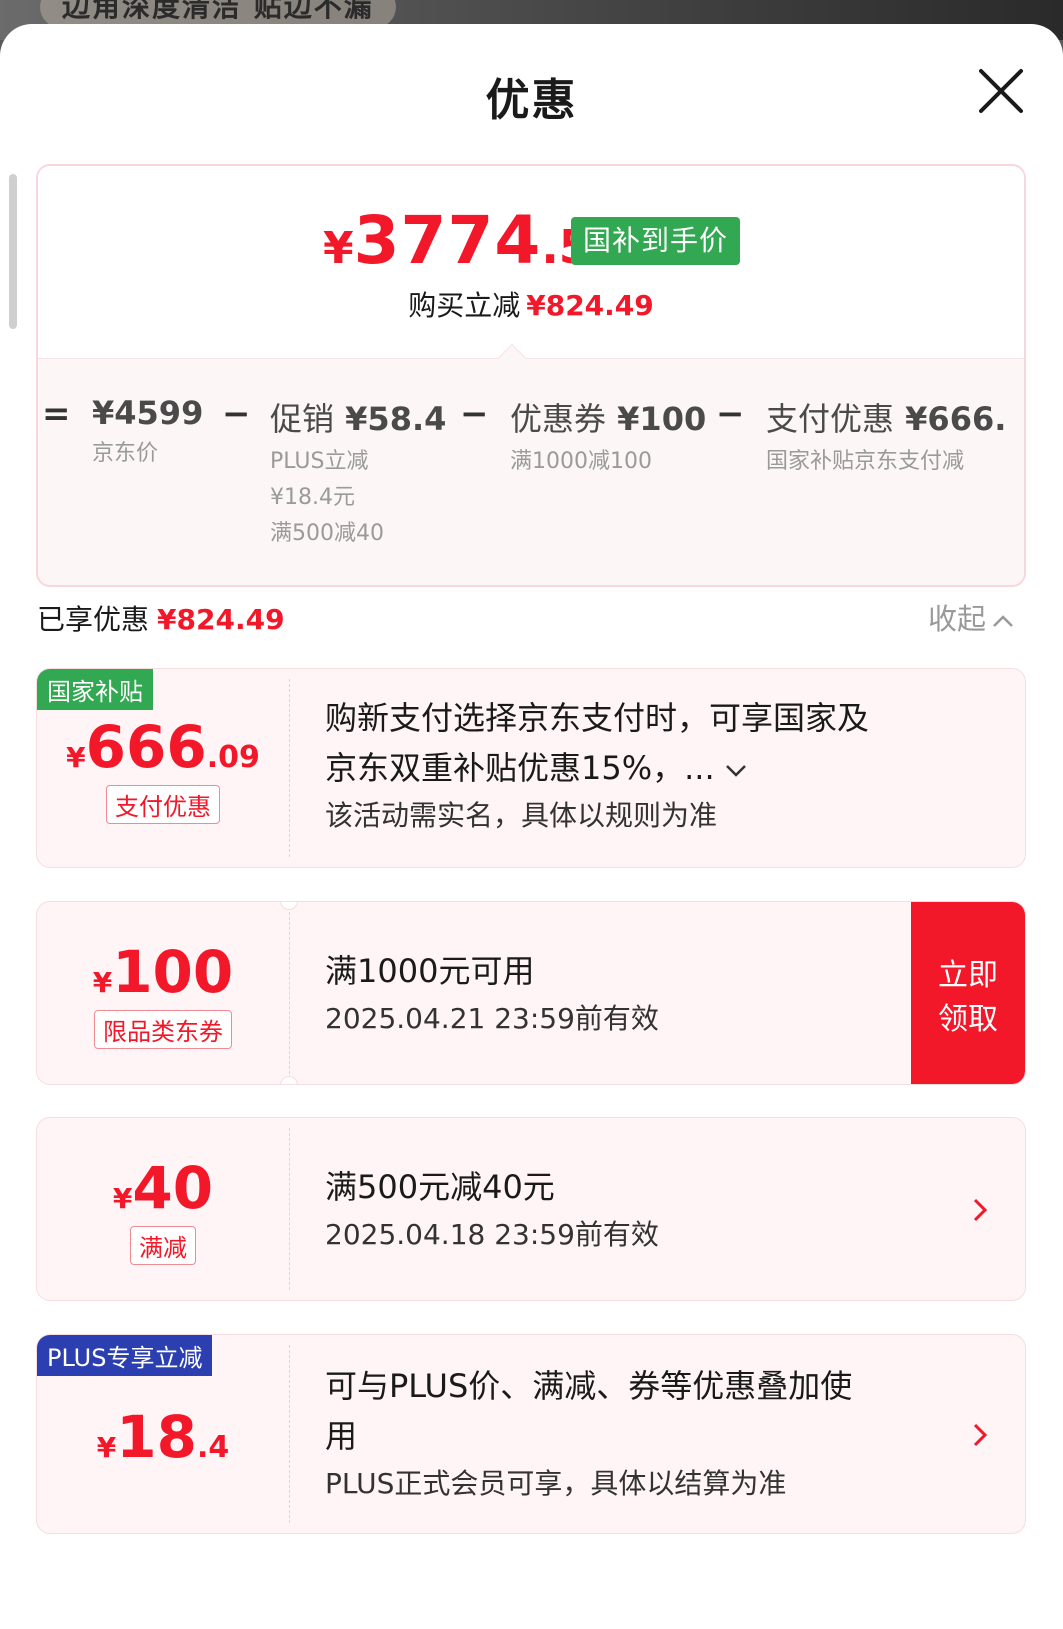 The height and width of the screenshot is (1629, 1063). What do you see at coordinates (163, 804) in the screenshot?
I see `coupon-type: 支付优惠` at bounding box center [163, 804].